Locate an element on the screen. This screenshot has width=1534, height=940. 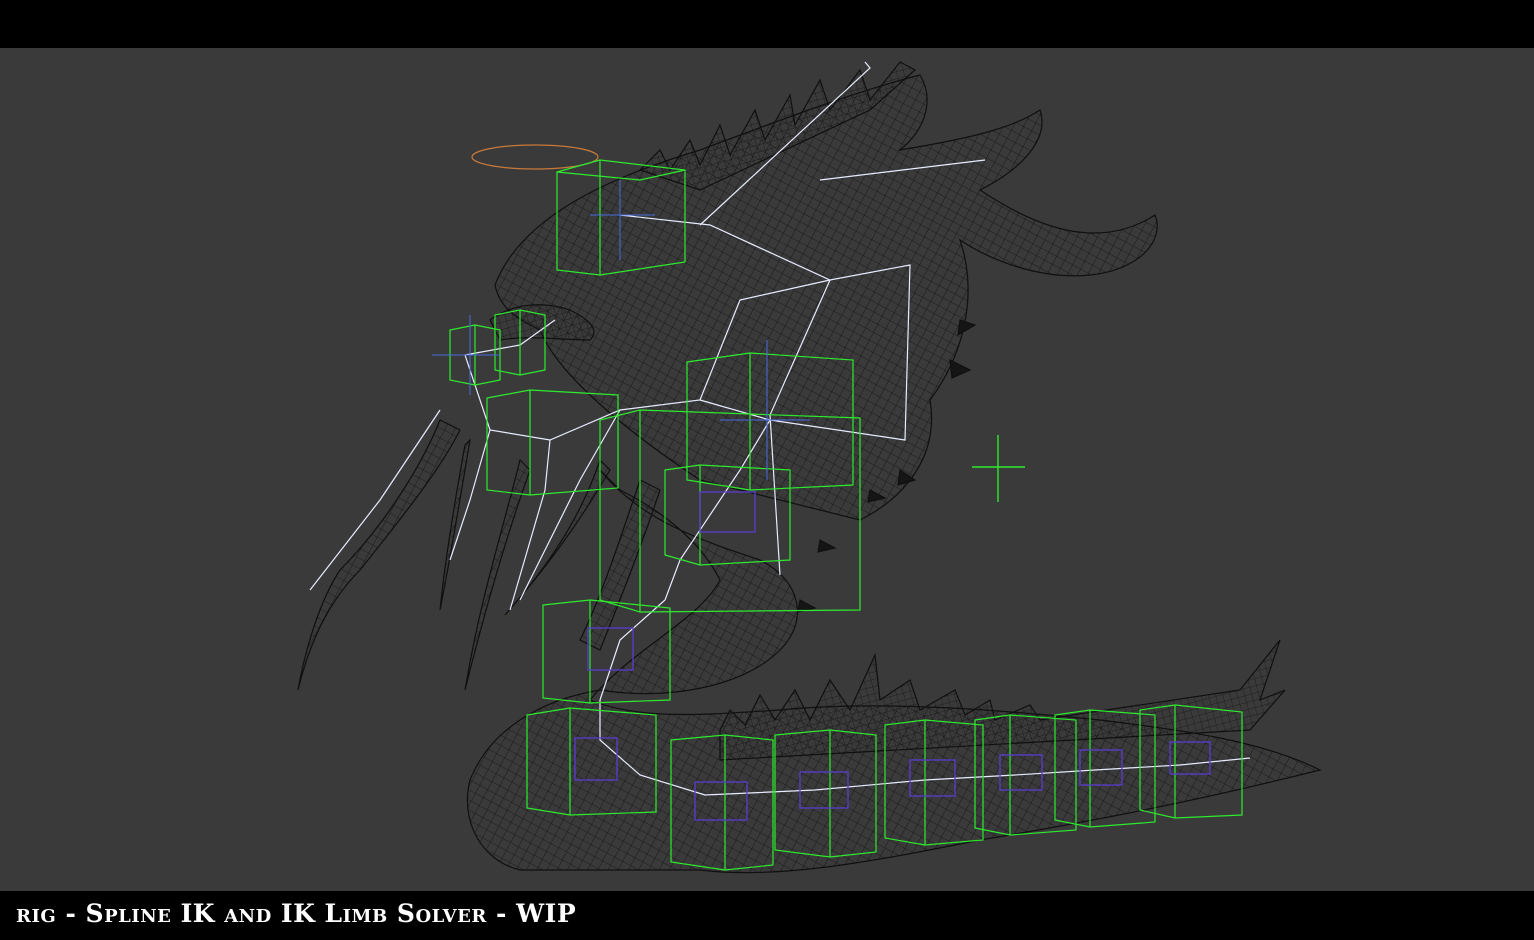
caption-bar: rig - Spline IK and IK Limb Solver - WIP is located at coordinates (767, 915).